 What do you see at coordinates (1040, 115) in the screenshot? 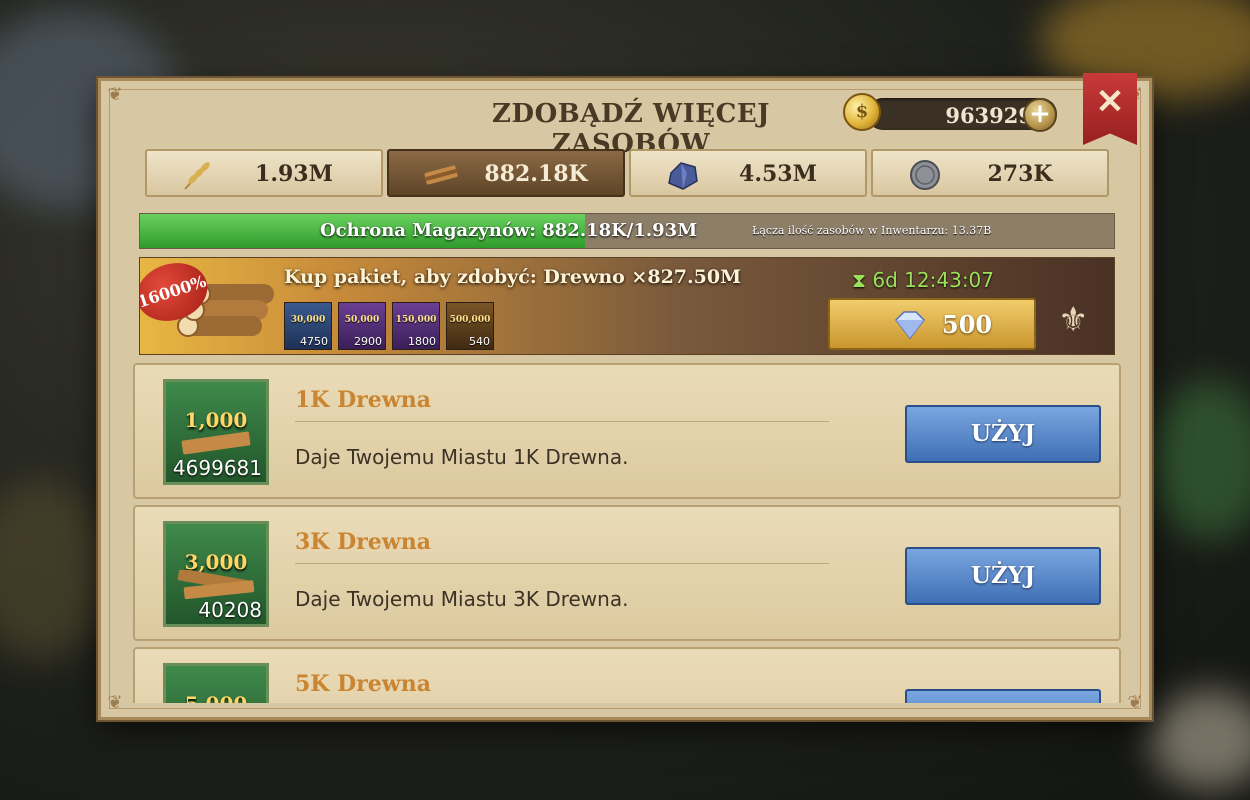
I see `plus-icon: +` at bounding box center [1040, 115].